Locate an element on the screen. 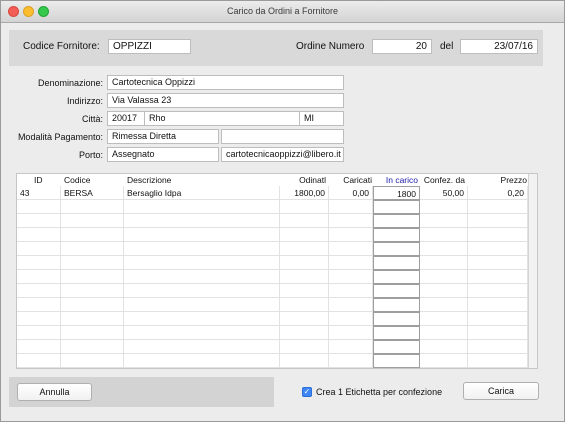  column-header-to-load: In carico is located at coordinates (401, 180).